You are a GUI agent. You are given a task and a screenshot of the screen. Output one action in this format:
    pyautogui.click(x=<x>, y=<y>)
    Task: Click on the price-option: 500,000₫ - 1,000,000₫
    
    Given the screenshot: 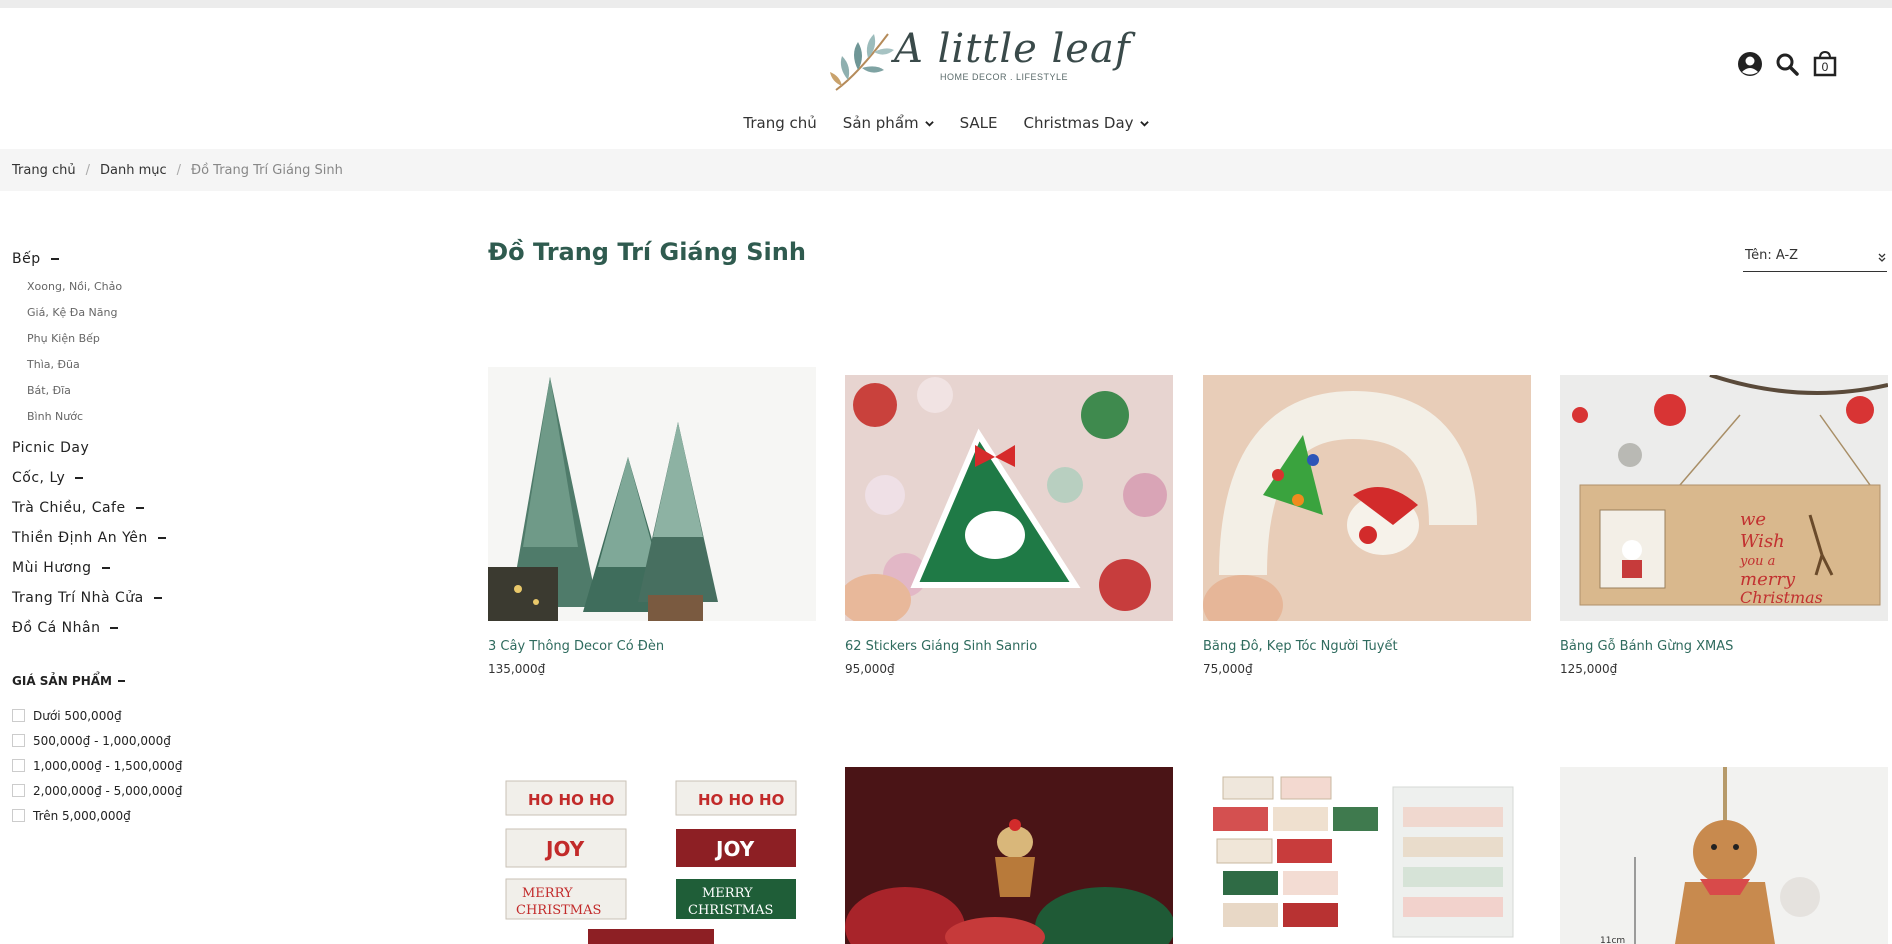 What is the action you would take?
    pyautogui.click(x=152, y=740)
    